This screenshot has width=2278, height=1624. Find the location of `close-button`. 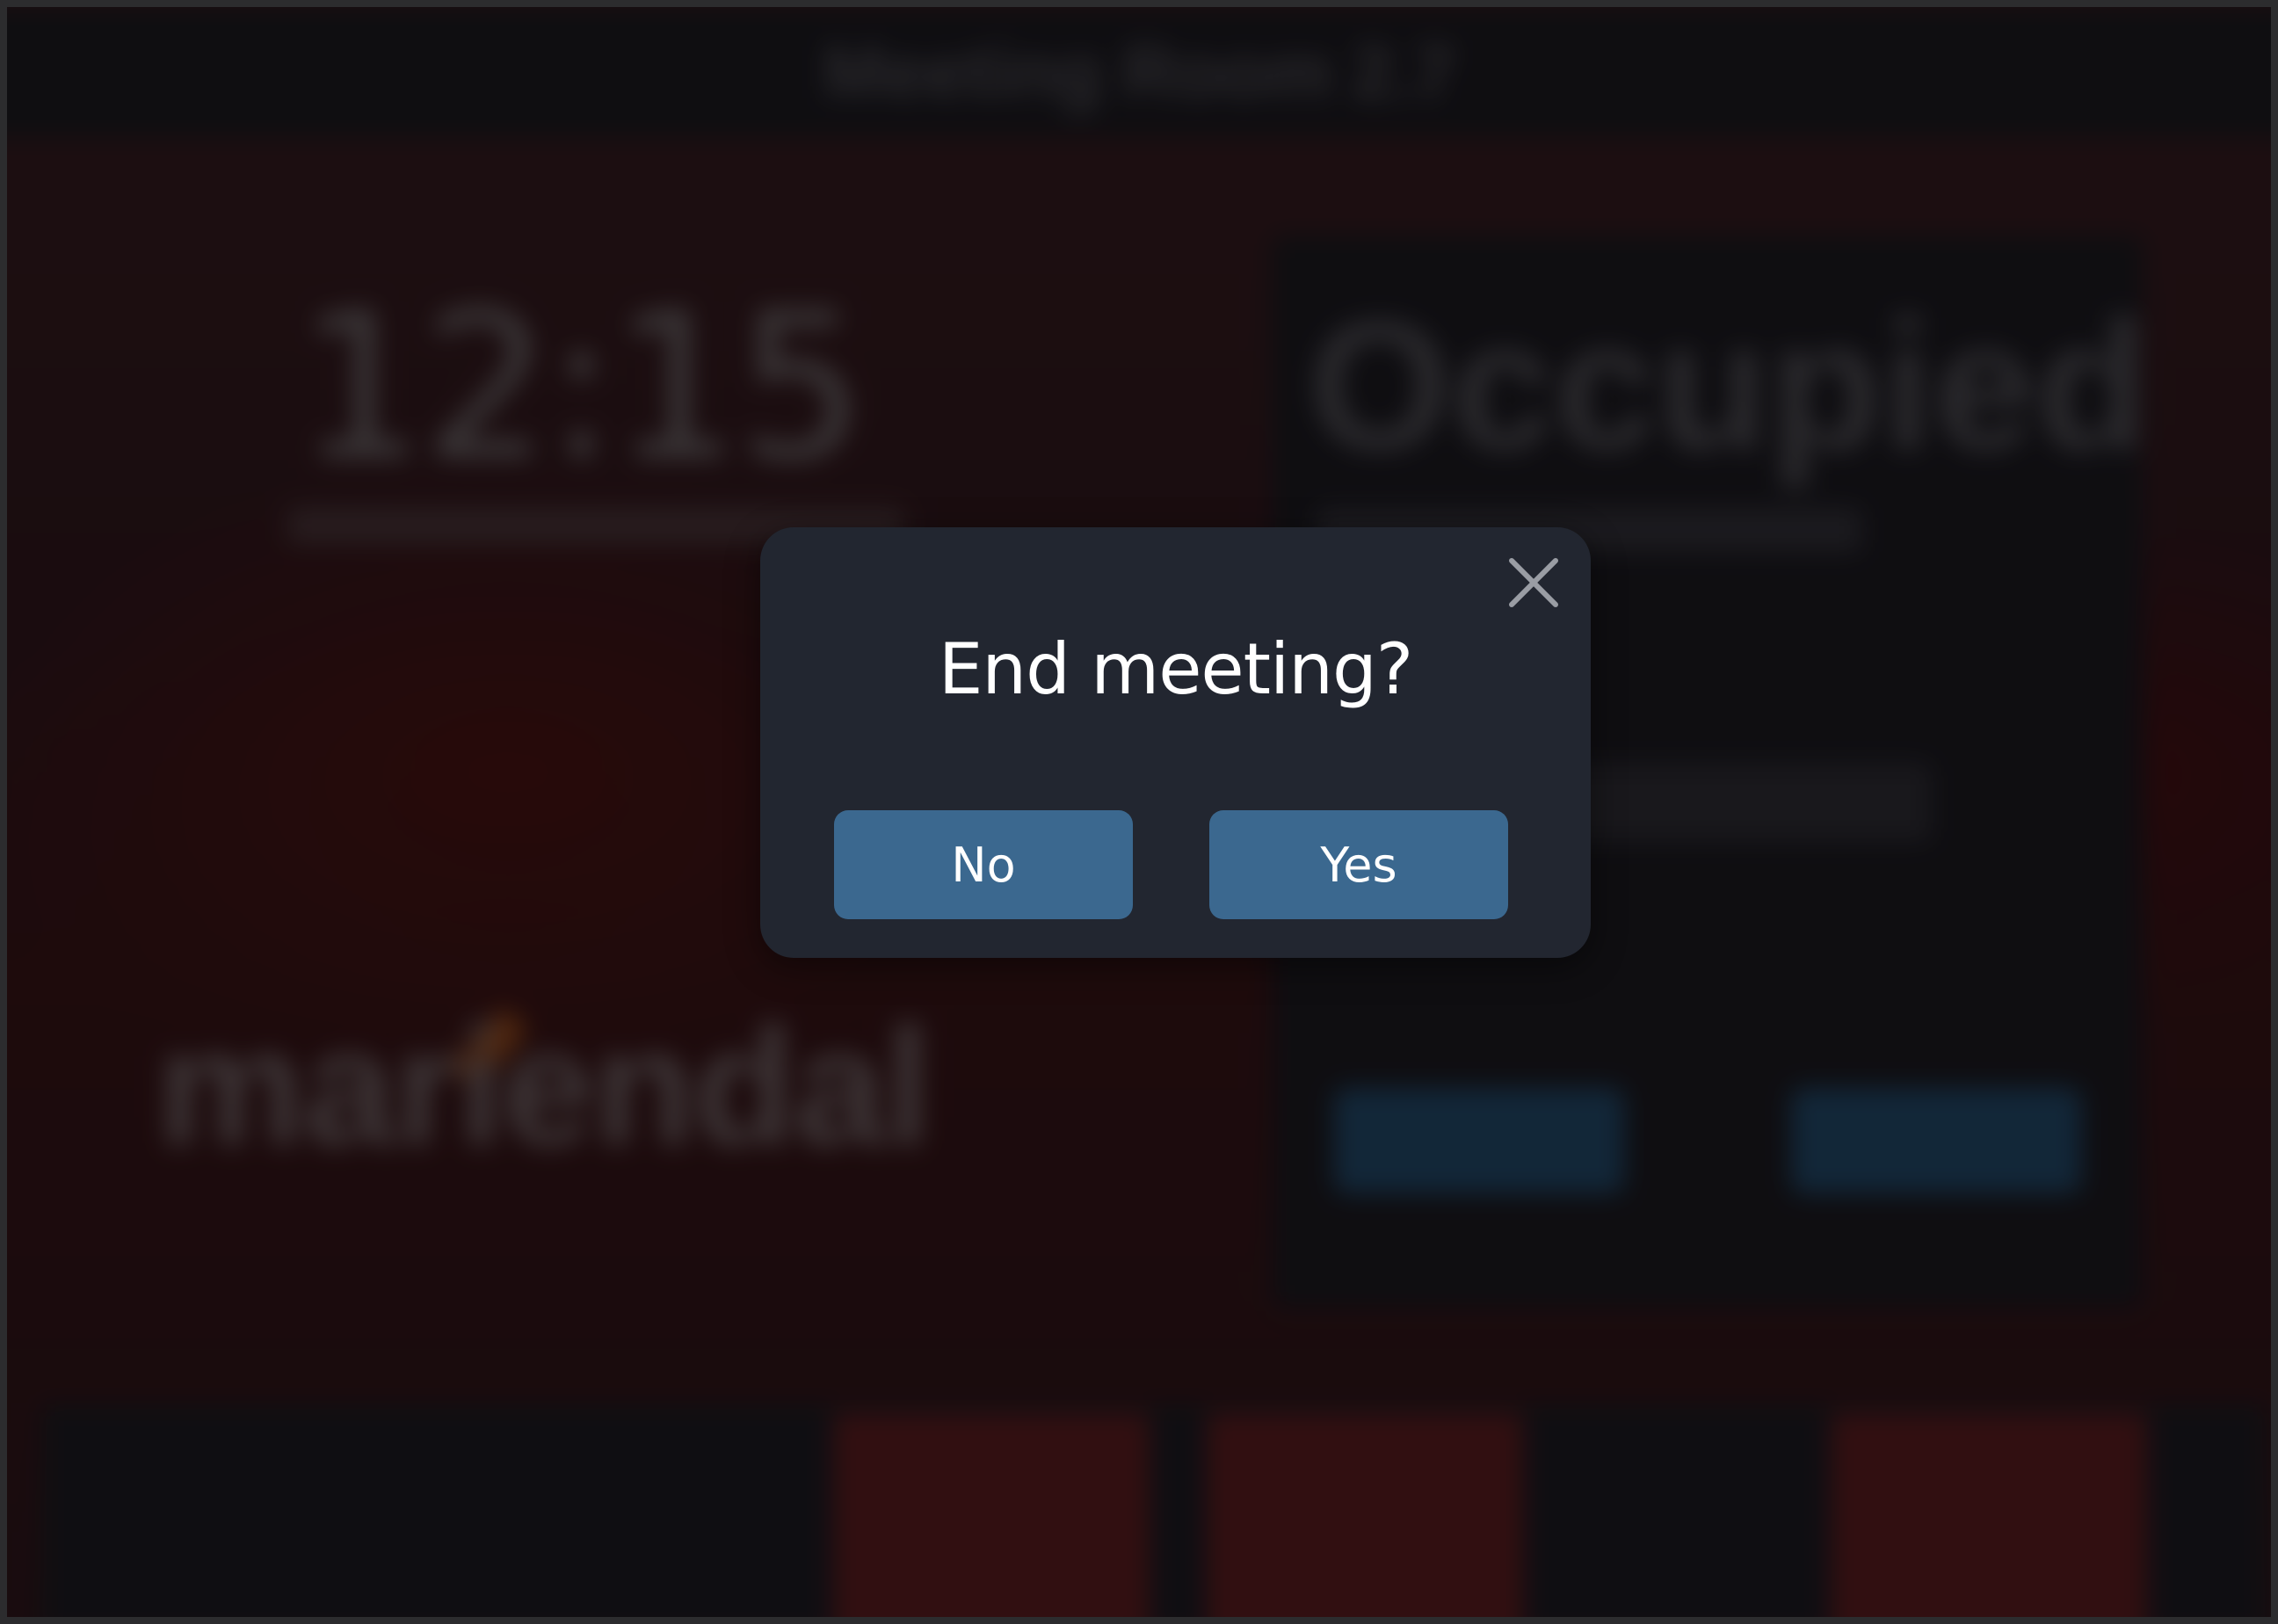

close-button is located at coordinates (1533, 583).